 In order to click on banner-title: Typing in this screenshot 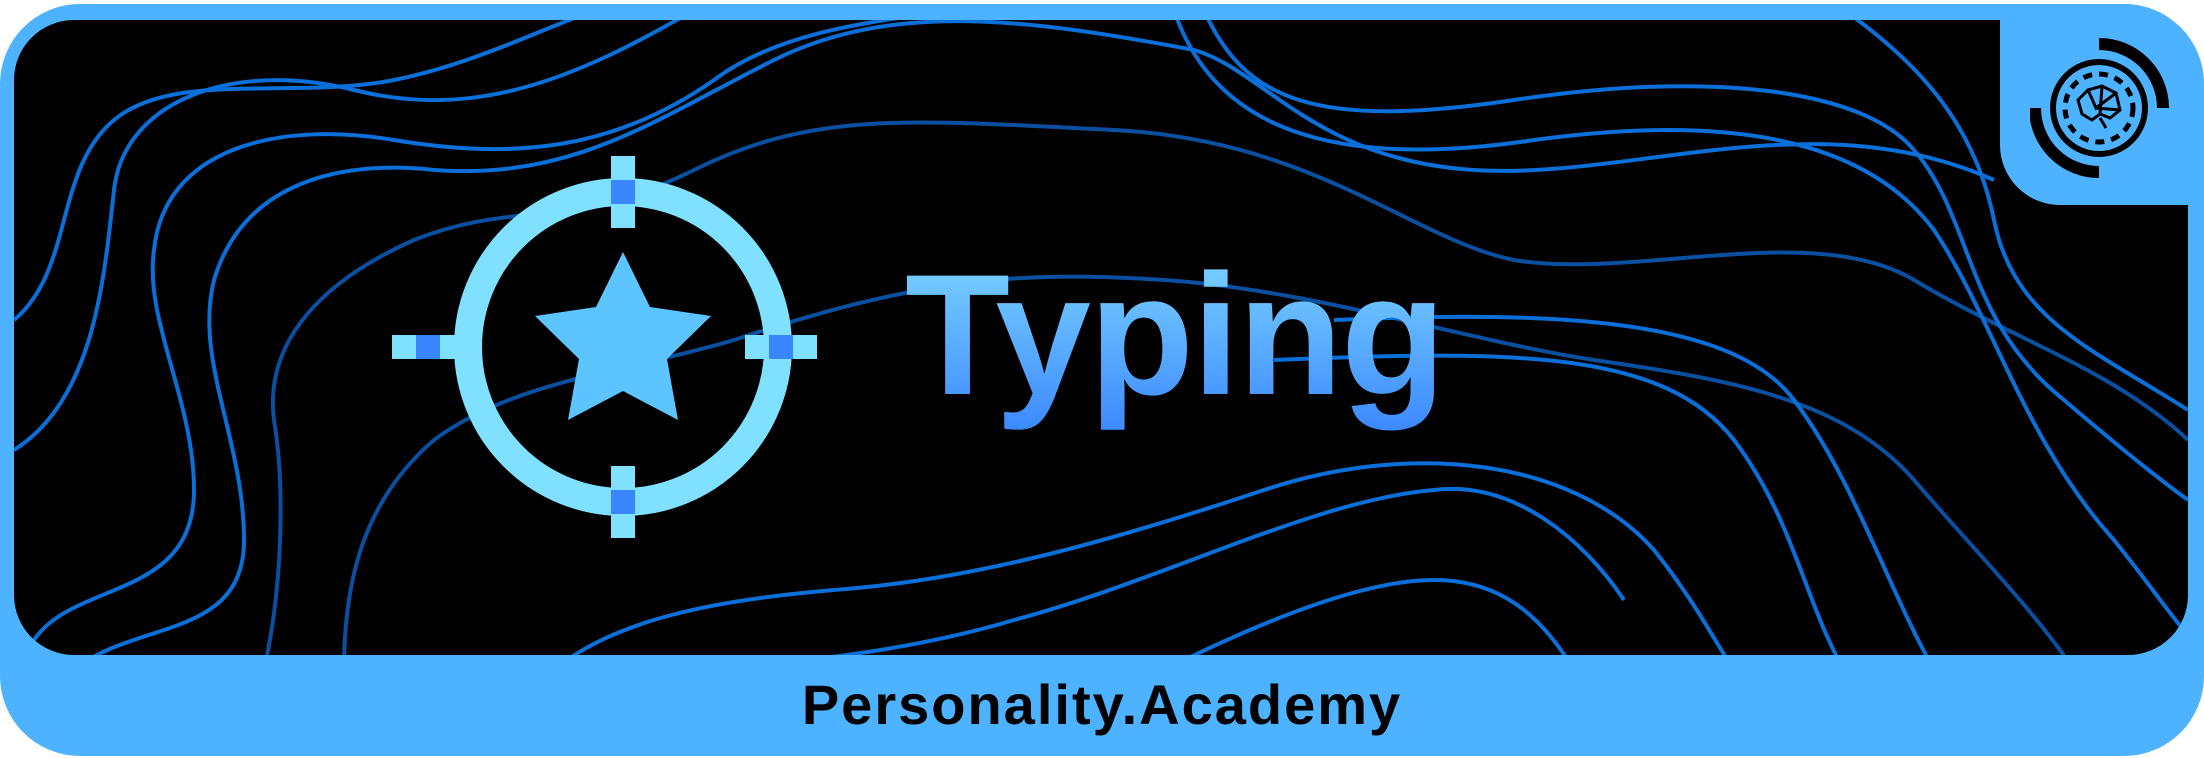, I will do `click(1175, 335)`.